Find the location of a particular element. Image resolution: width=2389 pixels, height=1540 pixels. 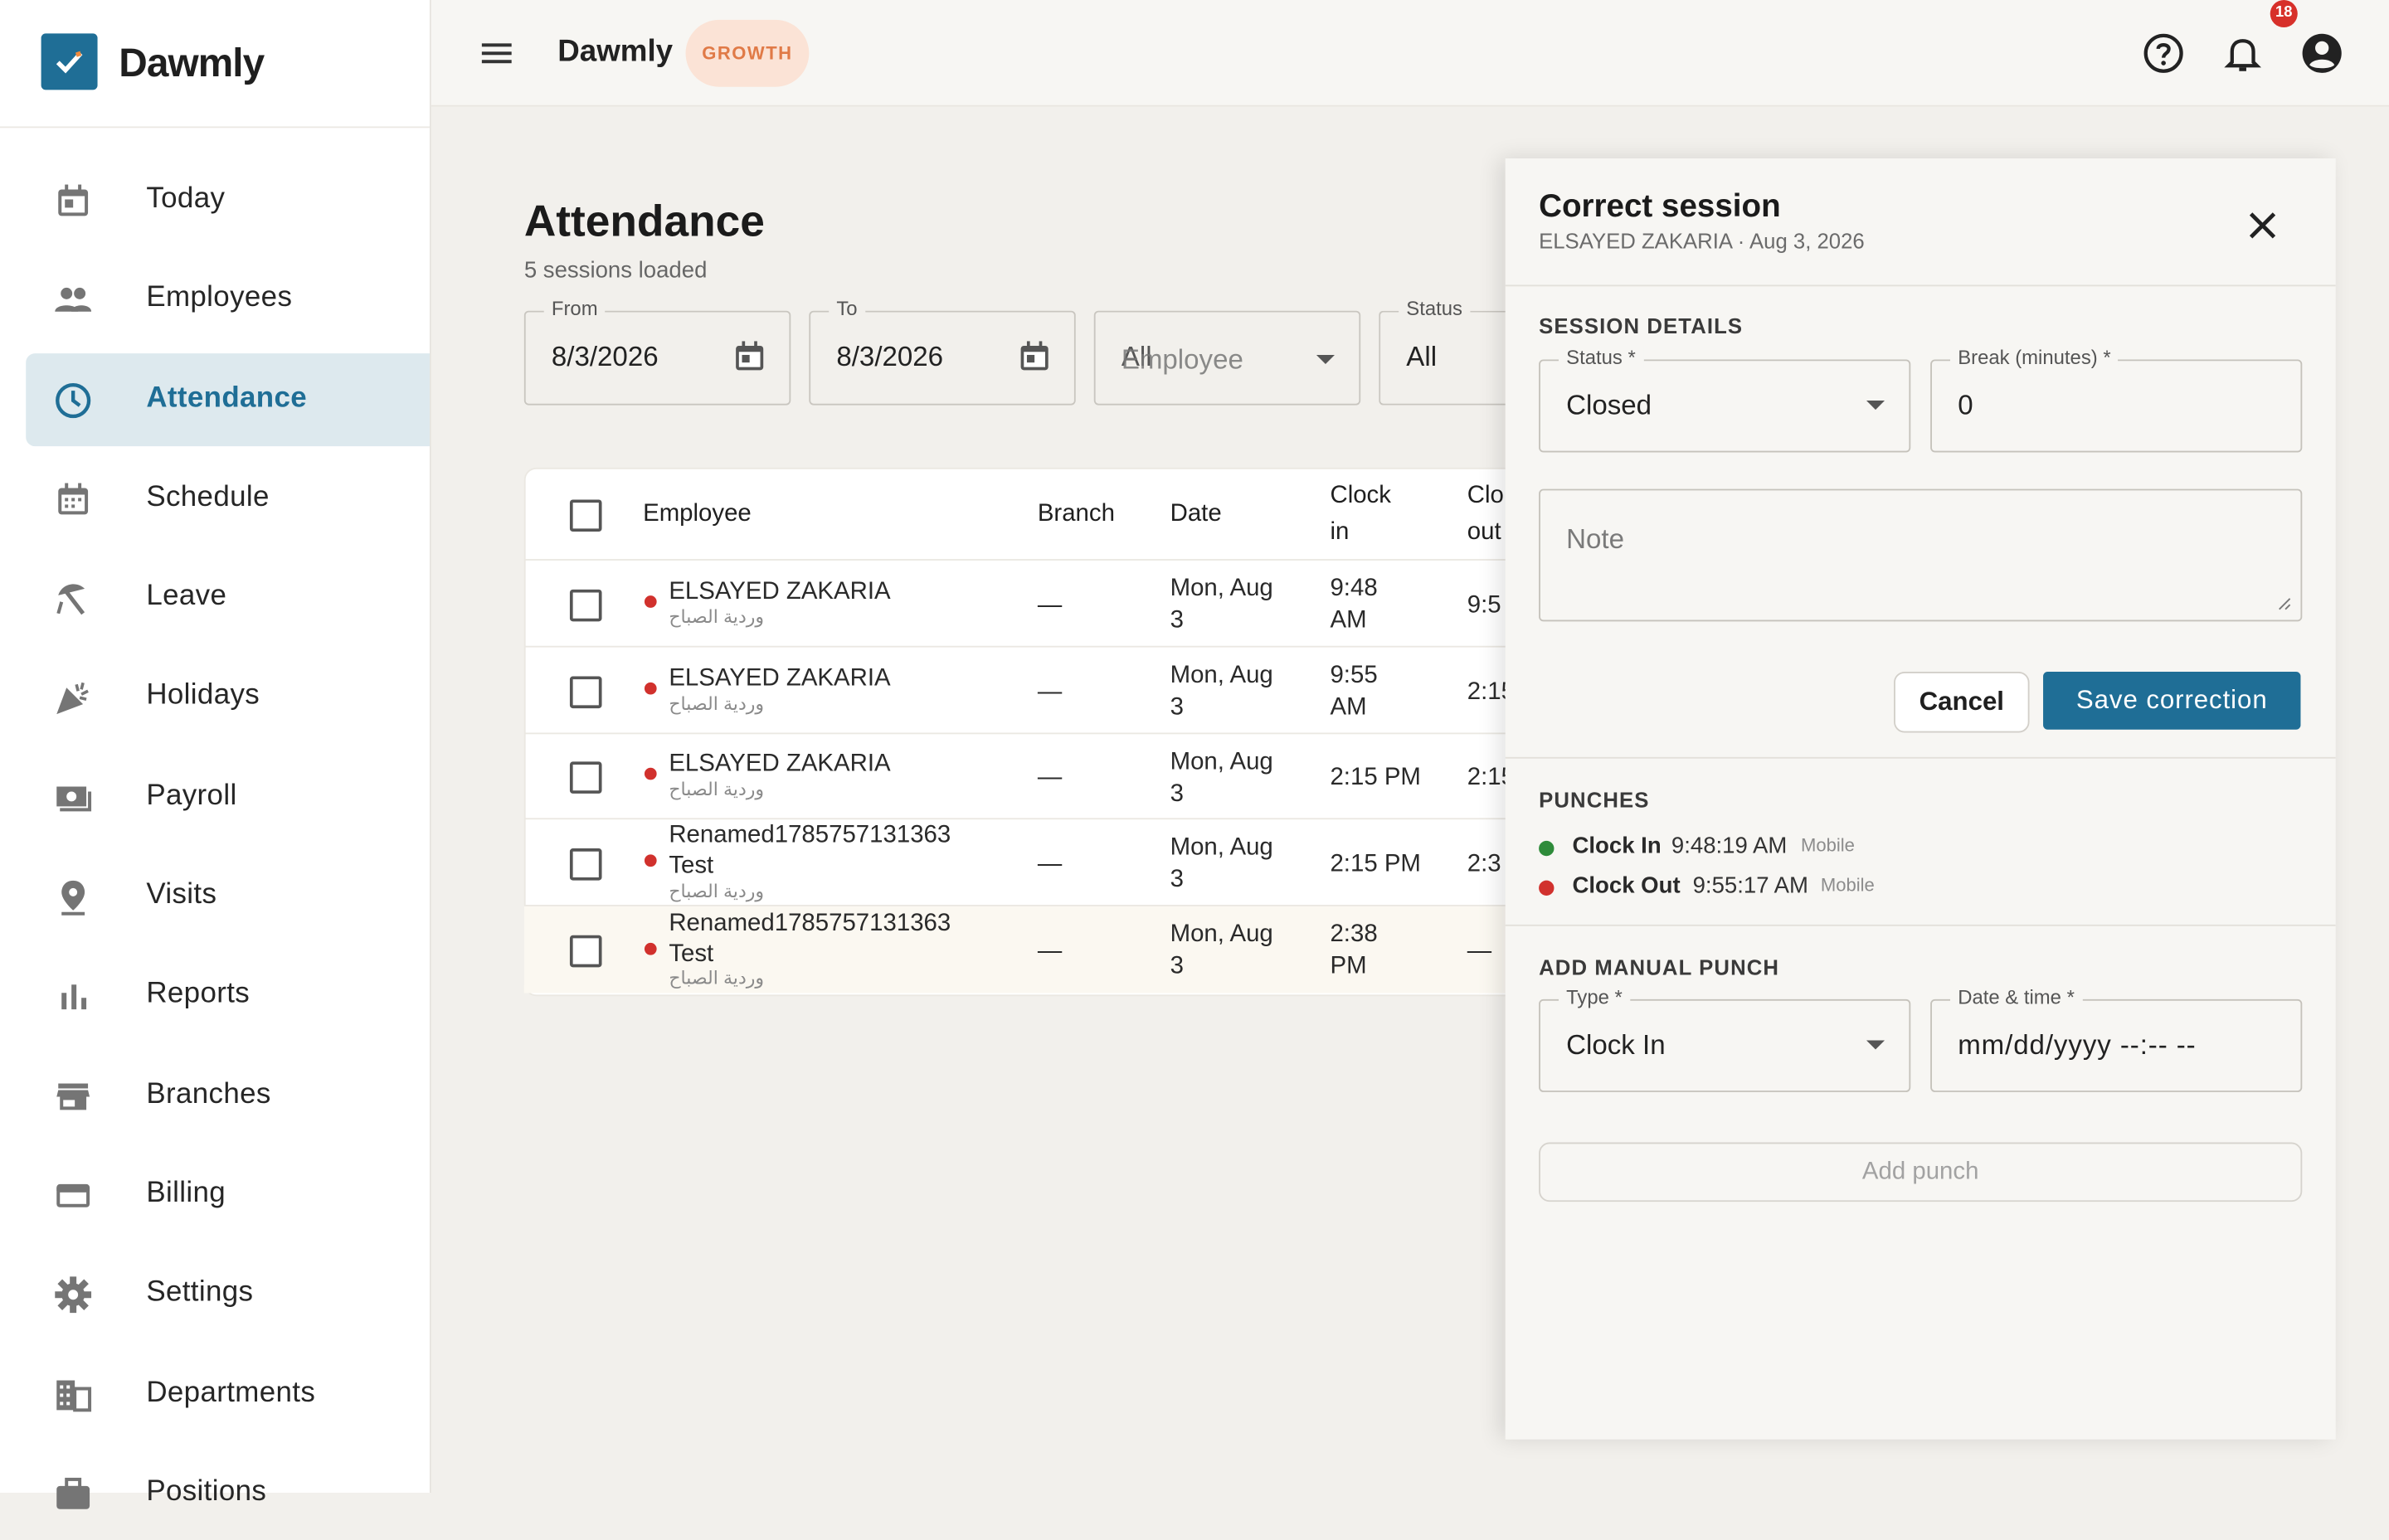

select-all-checkbox is located at coordinates (585, 515).